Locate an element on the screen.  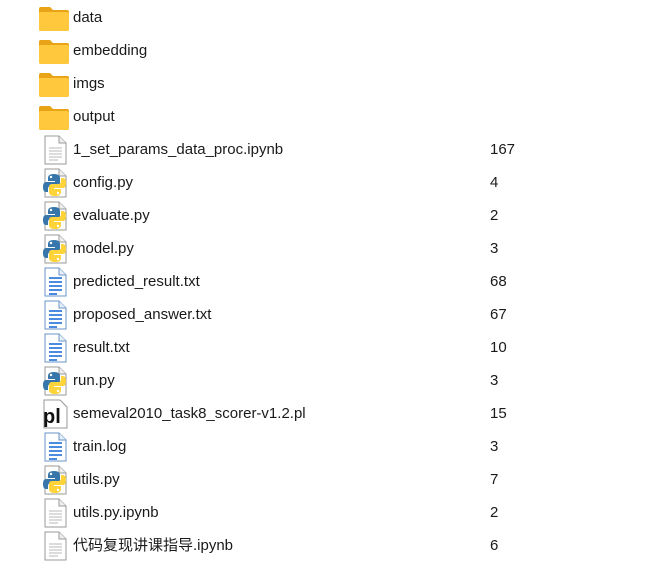
file-name: run.py is located at coordinates (94, 380).